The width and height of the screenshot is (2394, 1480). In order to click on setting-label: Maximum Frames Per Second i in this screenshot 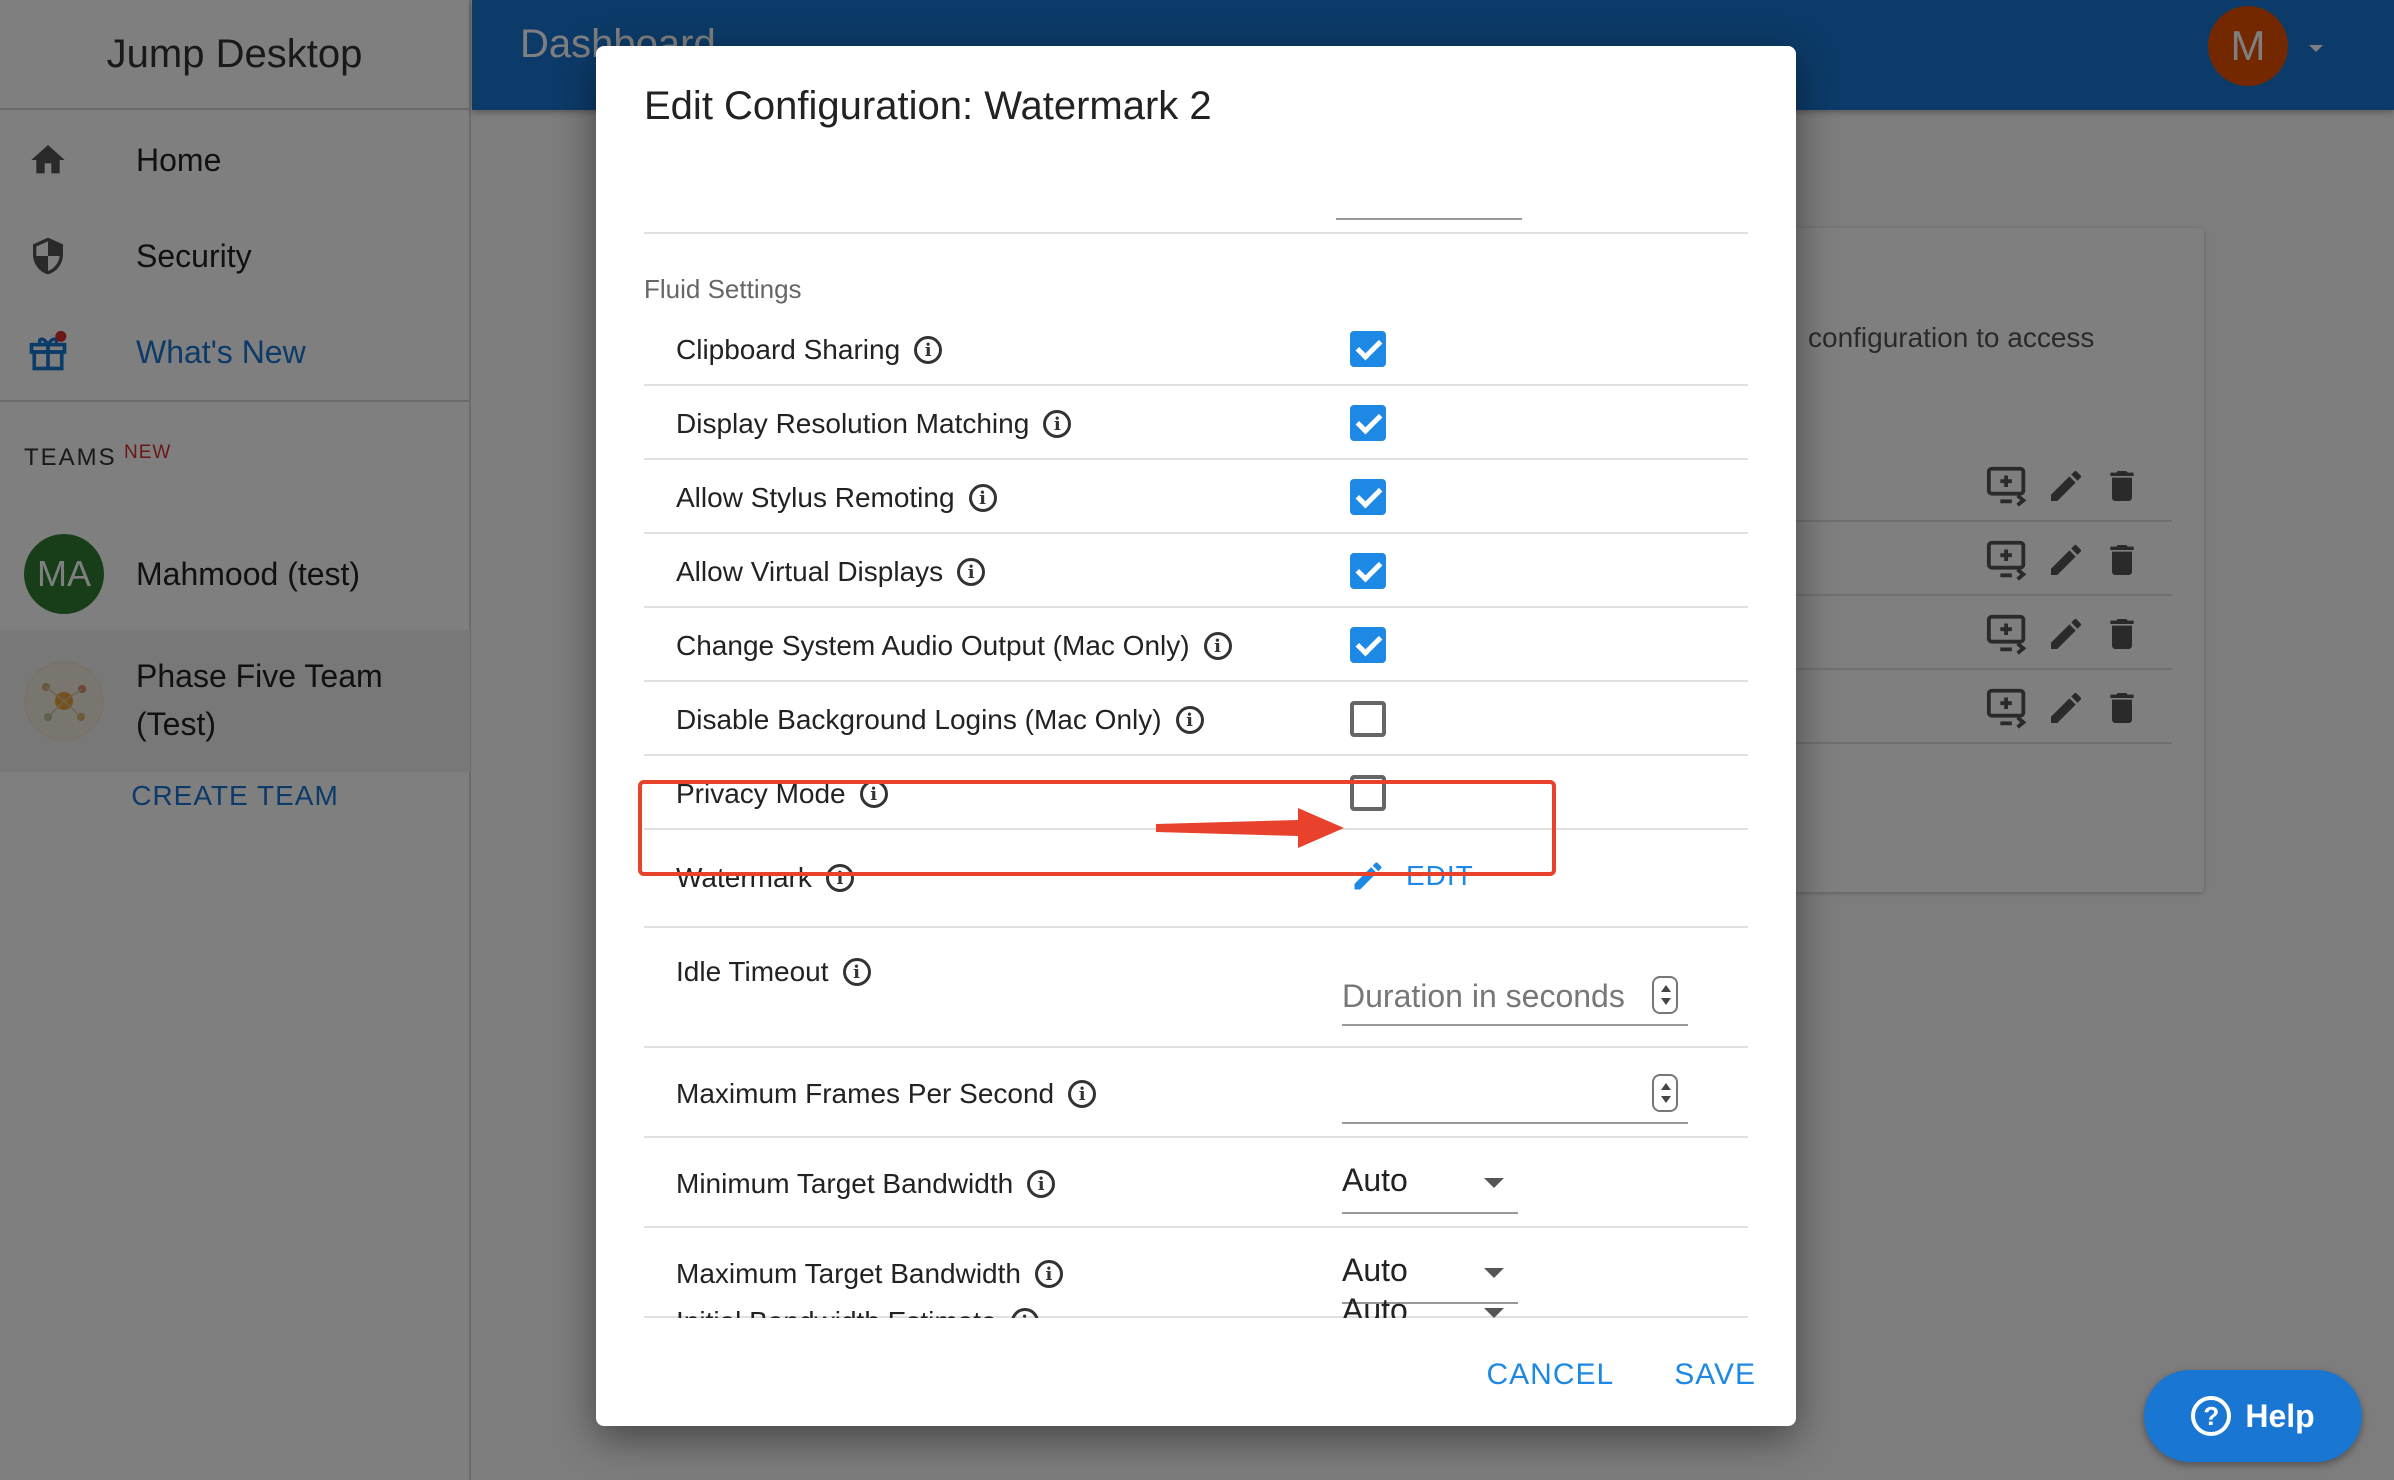, I will do `click(886, 1094)`.